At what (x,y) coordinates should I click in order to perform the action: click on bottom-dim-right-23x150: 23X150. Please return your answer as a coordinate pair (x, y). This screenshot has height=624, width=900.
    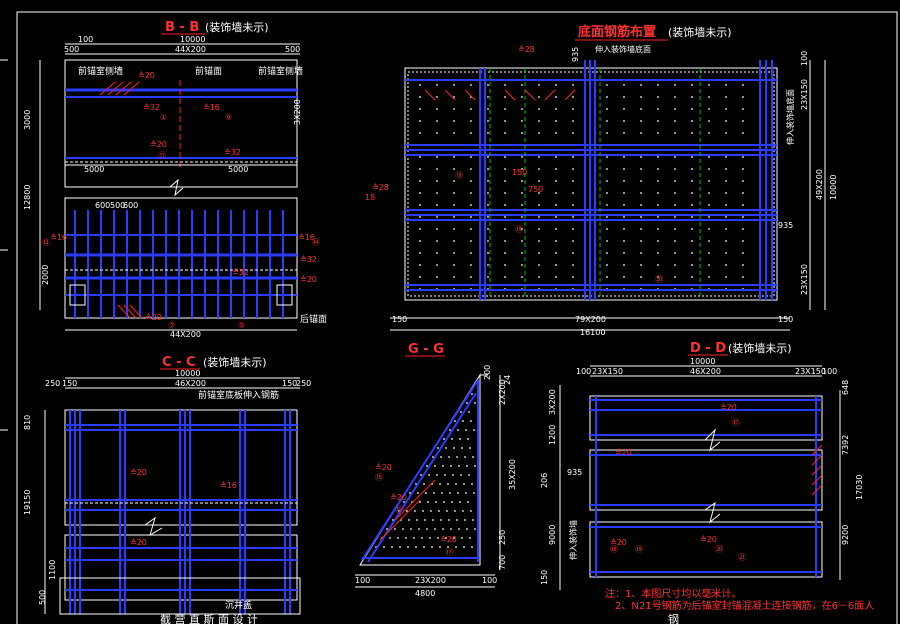
    Looking at the image, I should click on (804, 94).